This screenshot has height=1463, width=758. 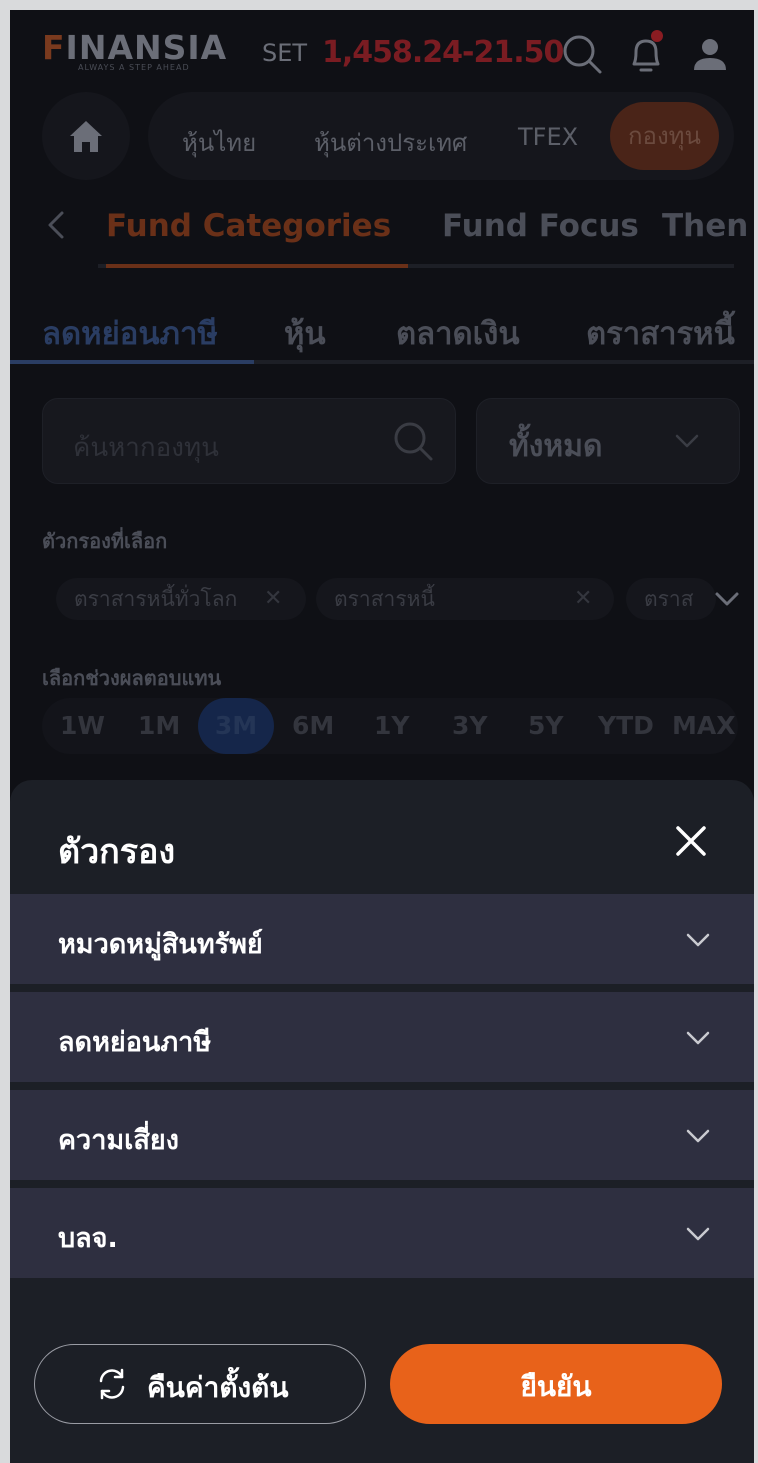 I want to click on notification-dot, so click(x=657, y=36).